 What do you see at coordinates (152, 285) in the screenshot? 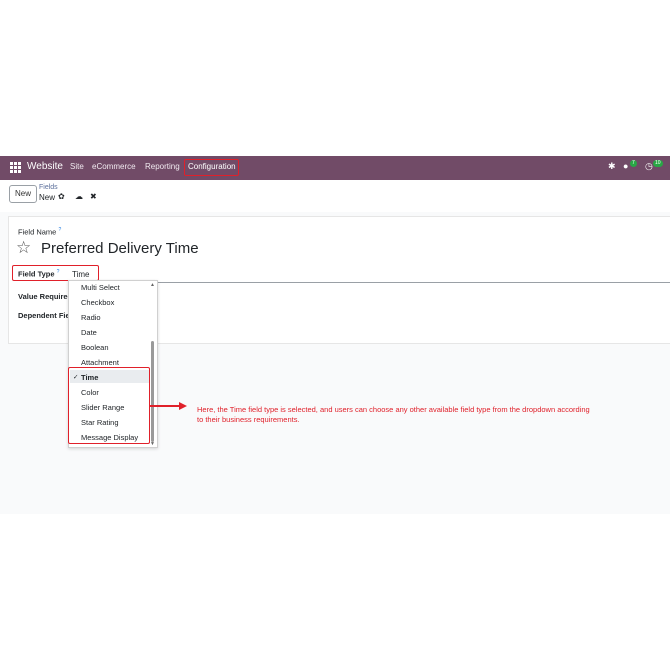
I see `scroll-up-icon: ▲` at bounding box center [152, 285].